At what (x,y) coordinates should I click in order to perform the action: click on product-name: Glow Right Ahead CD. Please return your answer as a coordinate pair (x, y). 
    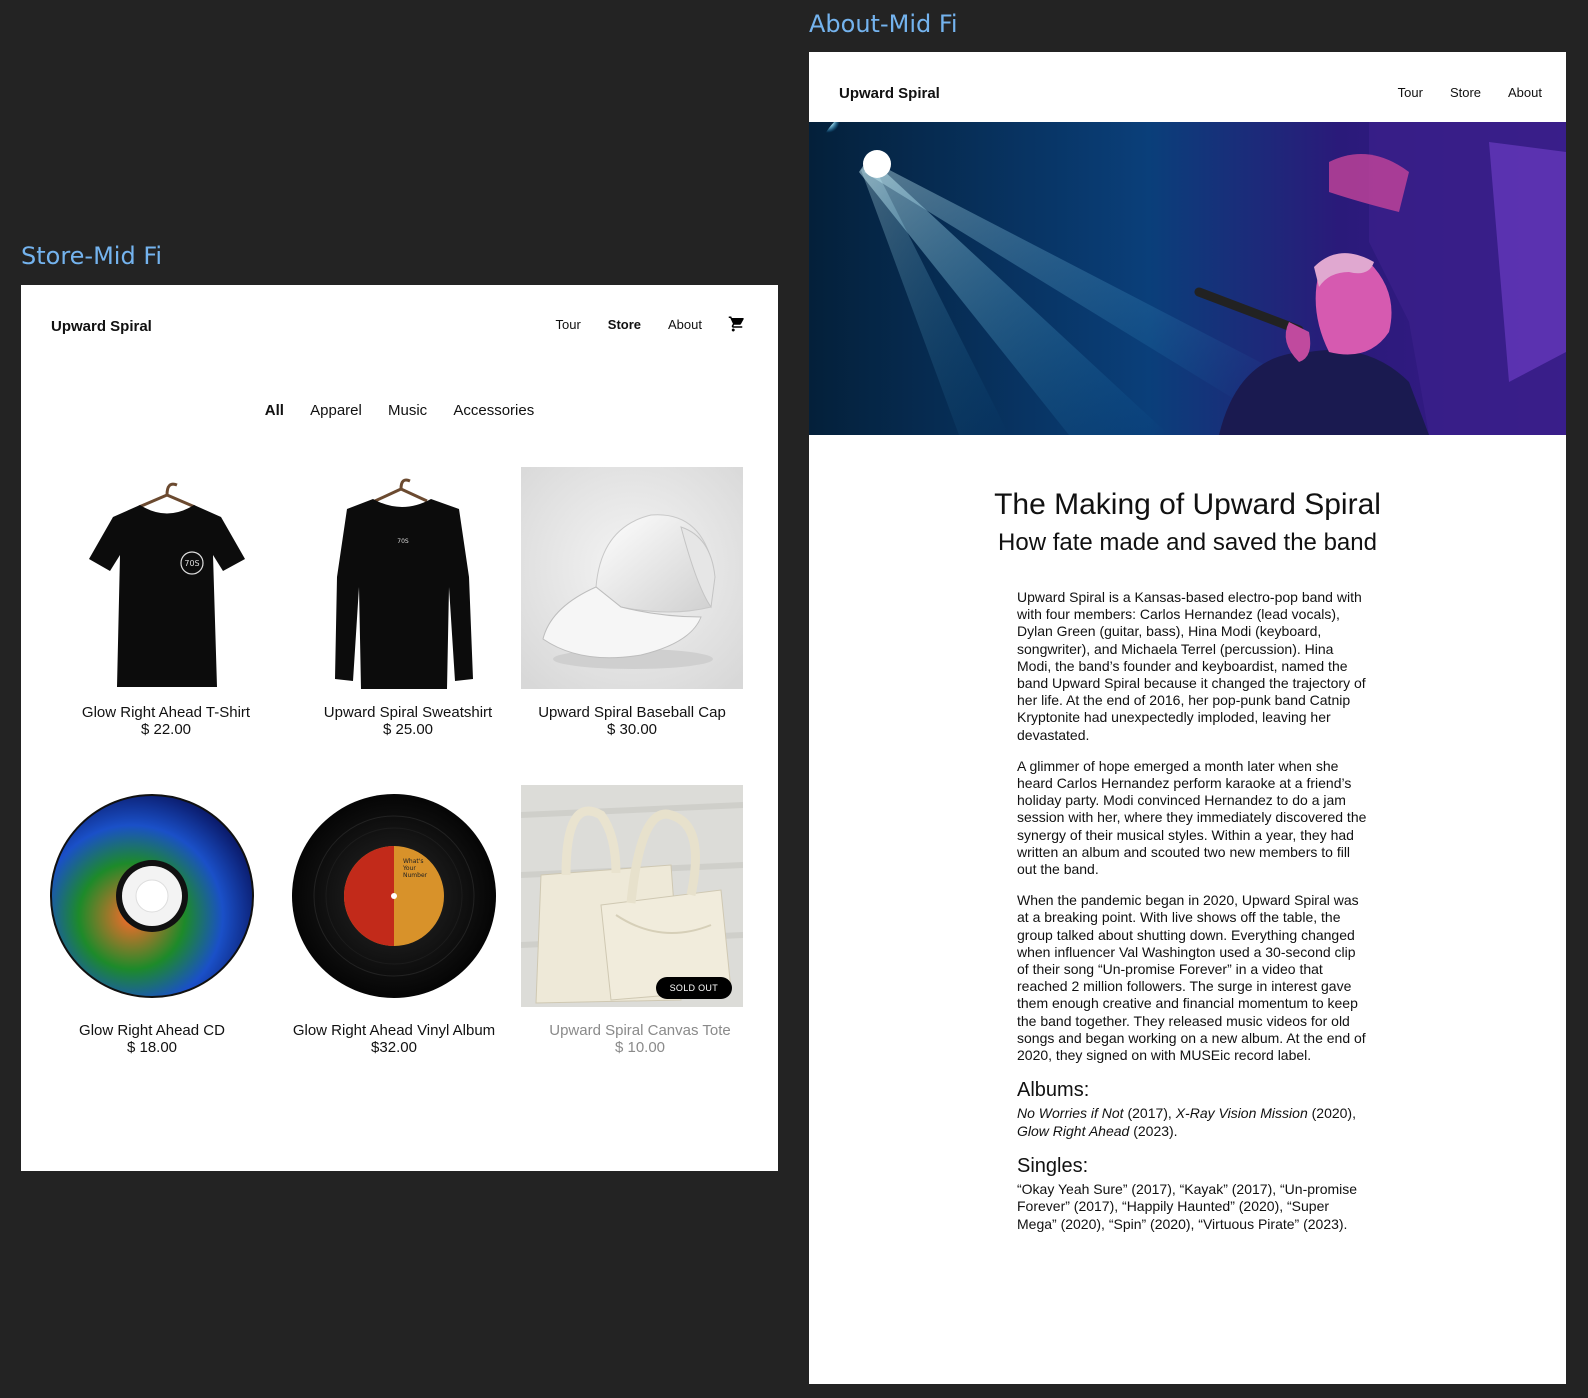
    Looking at the image, I should click on (152, 1030).